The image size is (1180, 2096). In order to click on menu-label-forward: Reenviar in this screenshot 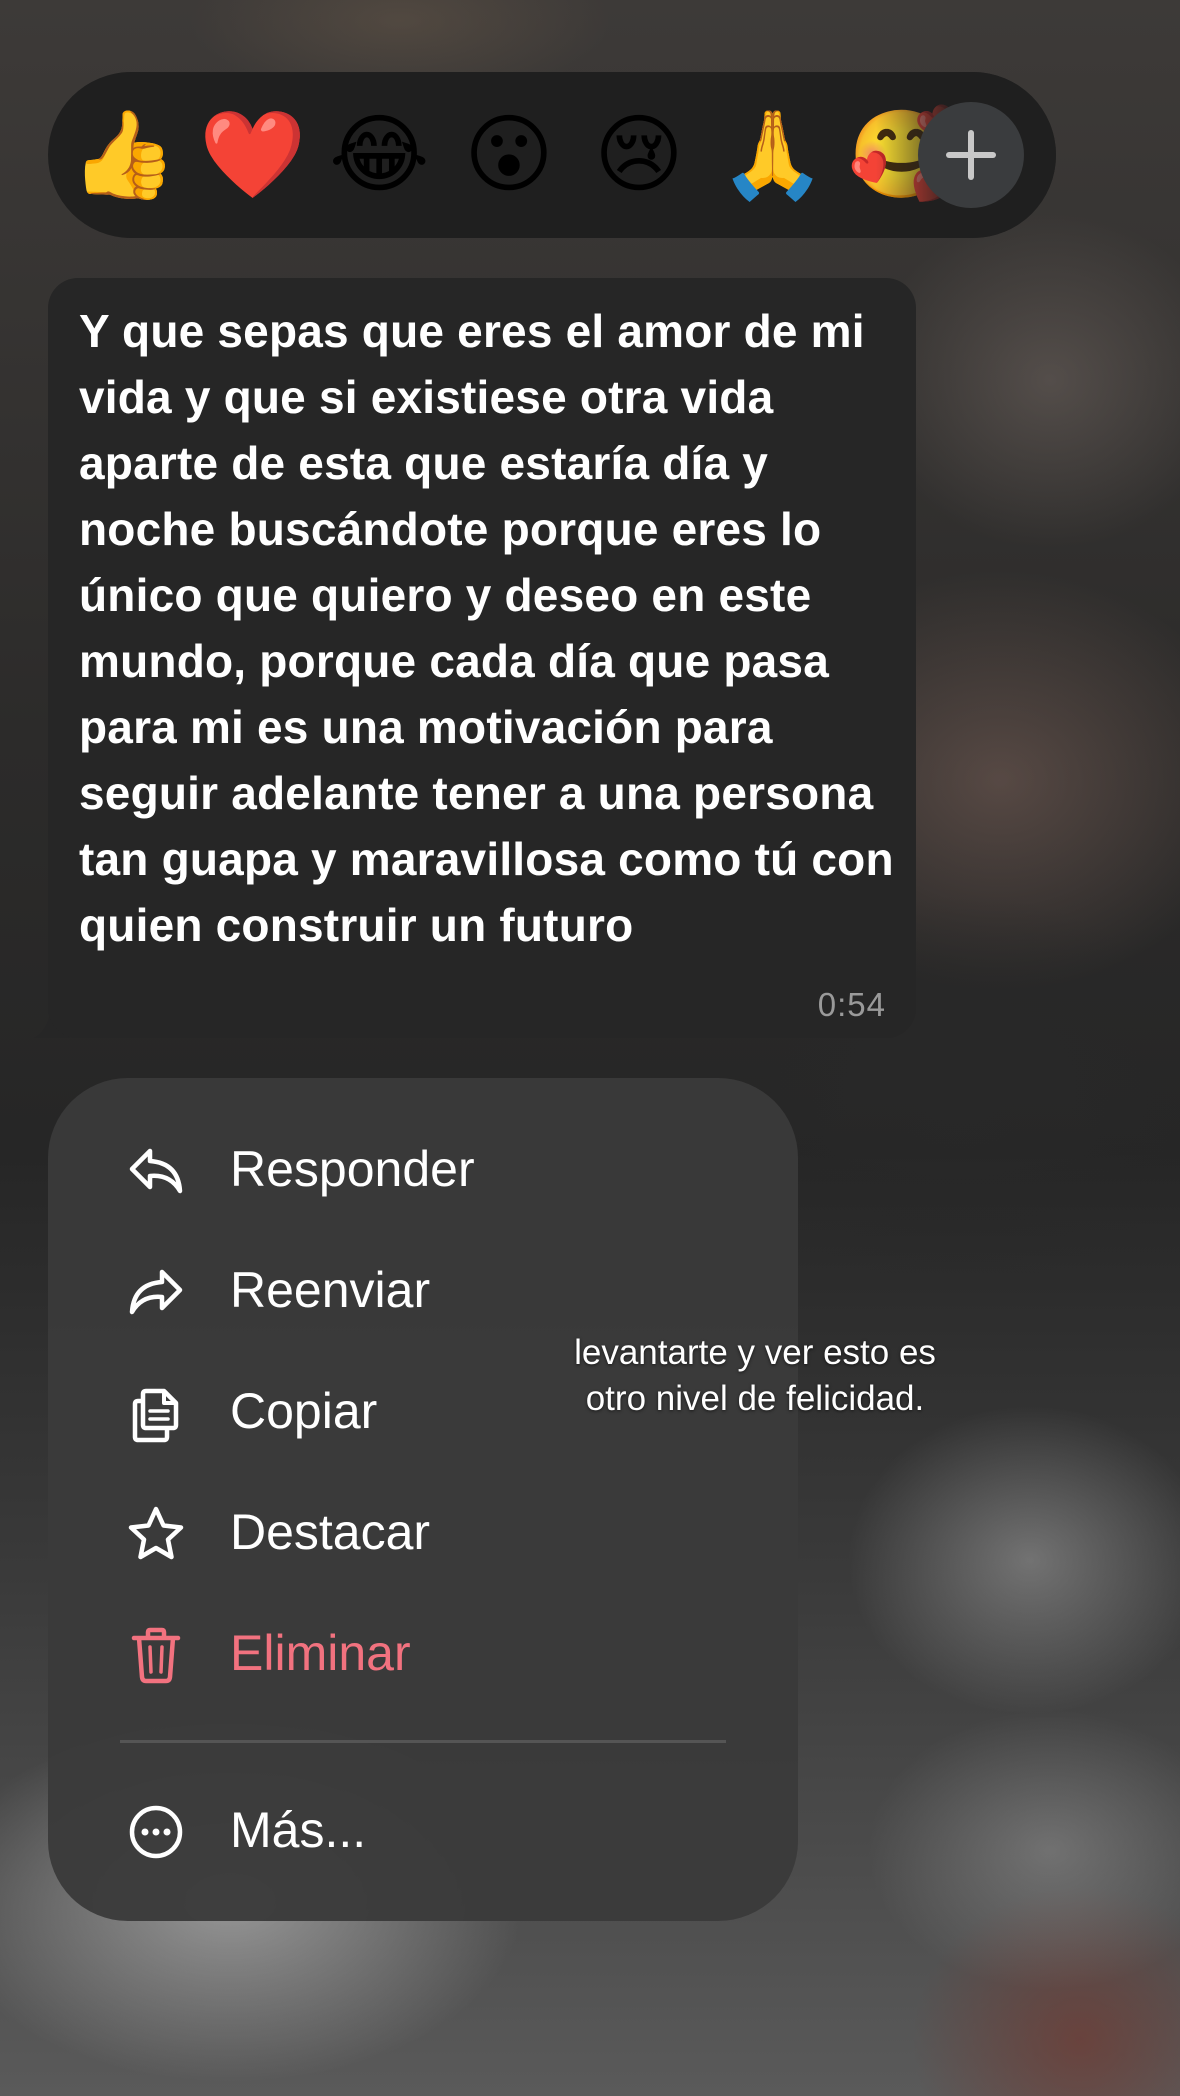, I will do `click(330, 1290)`.